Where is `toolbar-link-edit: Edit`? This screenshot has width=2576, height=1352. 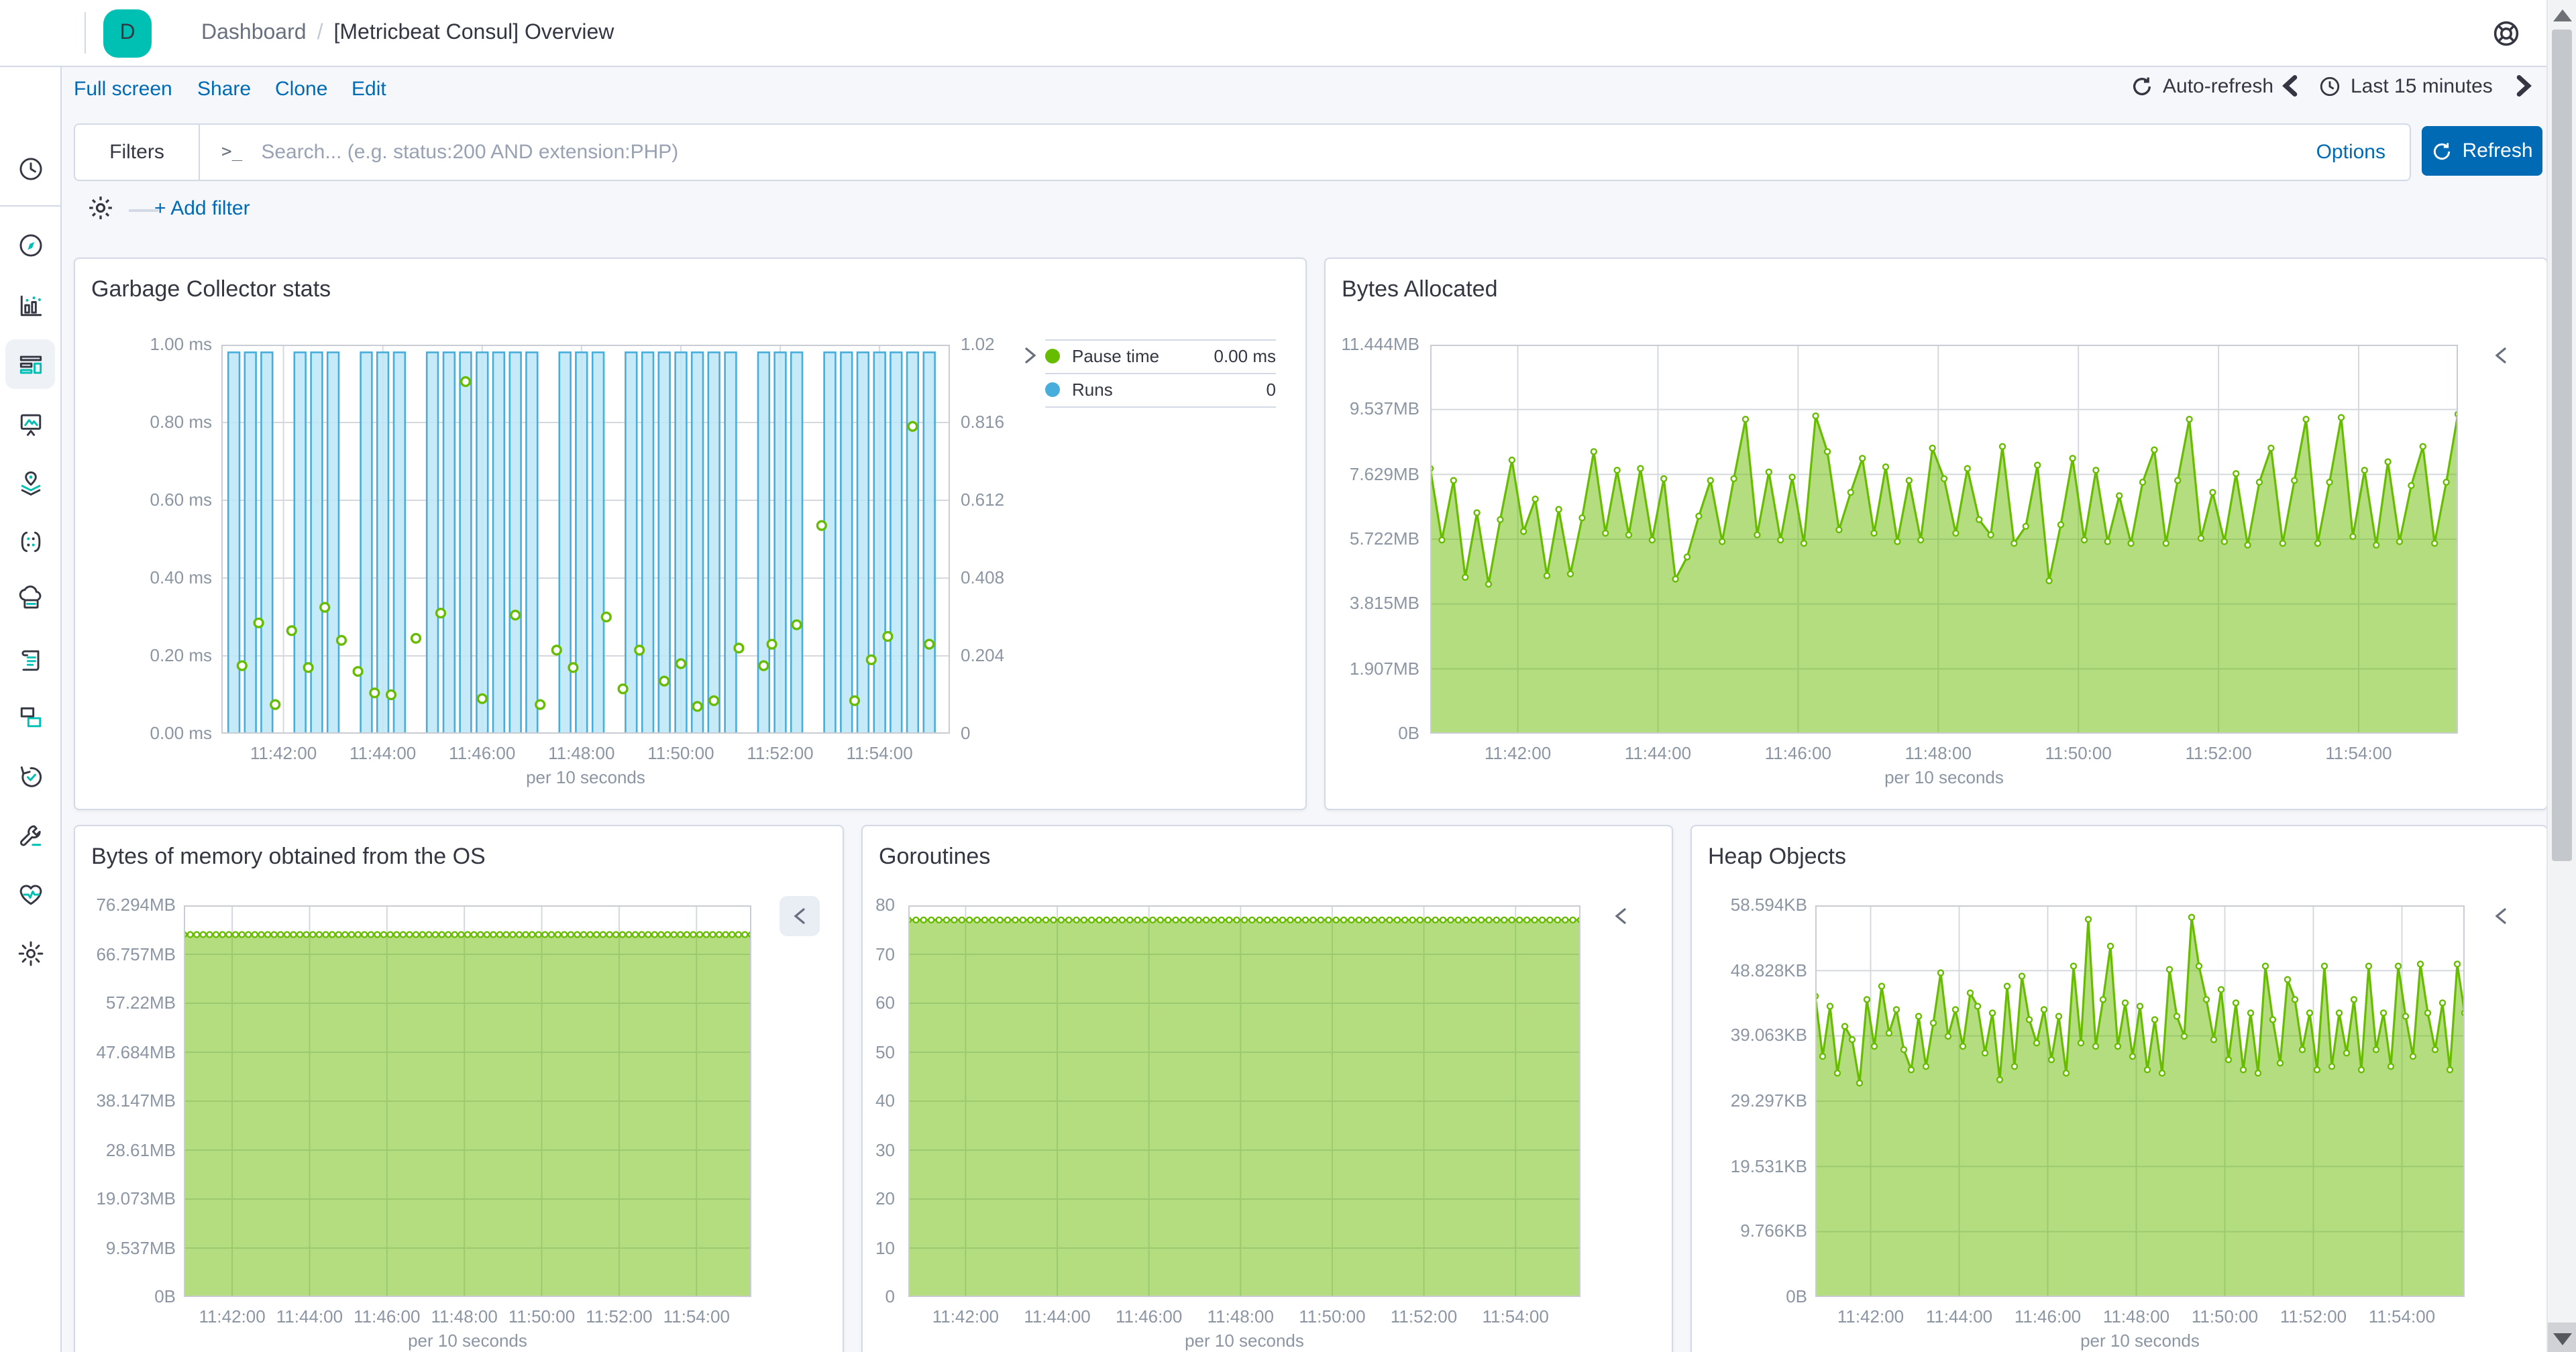
toolbar-link-edit: Edit is located at coordinates (369, 89).